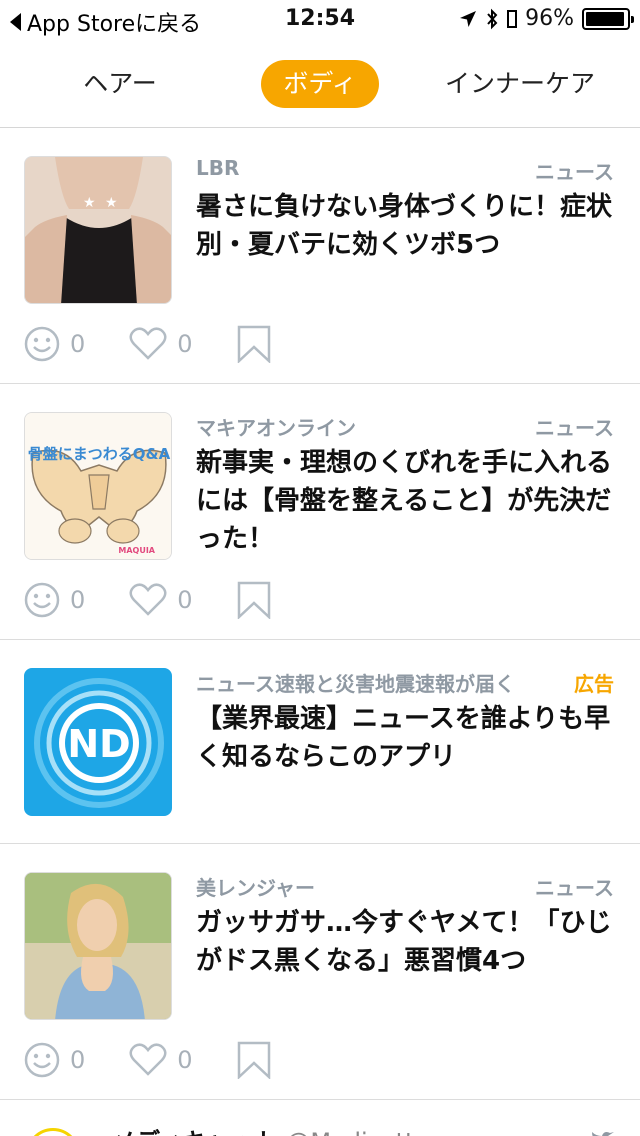  I want to click on ad-label: 広告, so click(594, 684).